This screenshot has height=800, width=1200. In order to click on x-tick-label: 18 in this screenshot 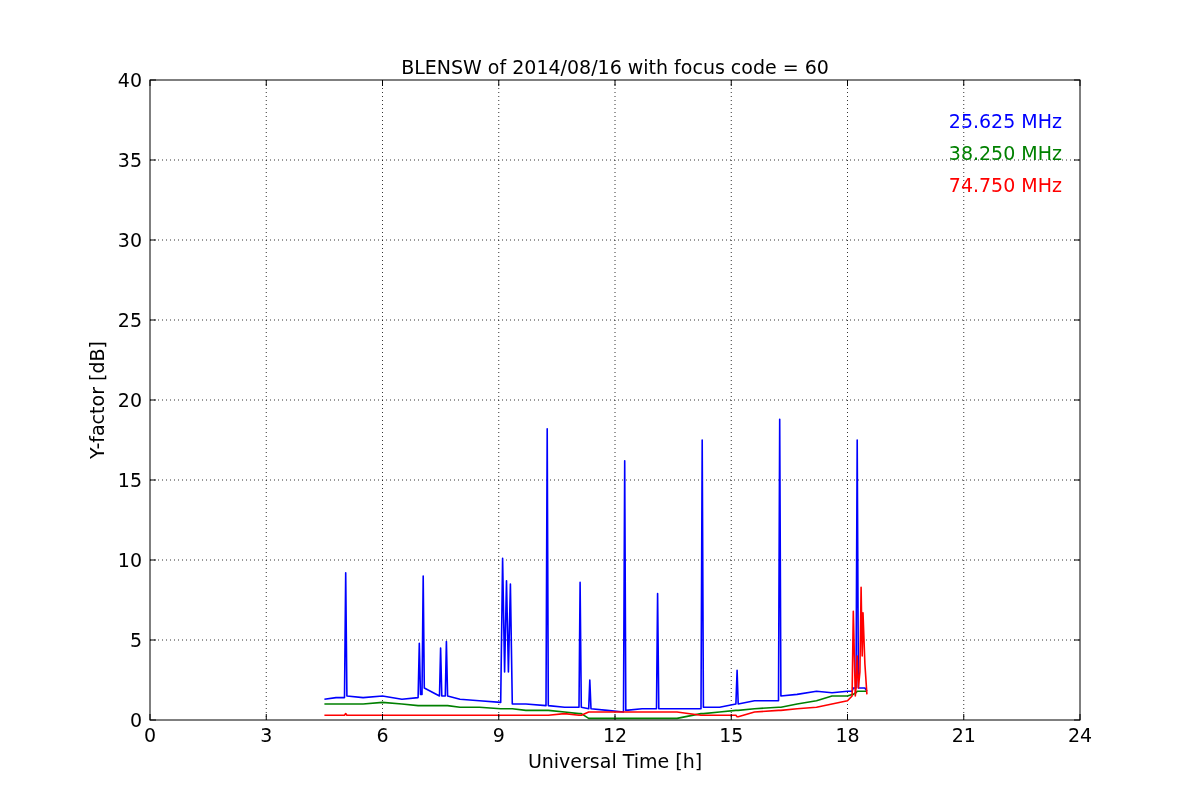, I will do `click(847, 735)`.